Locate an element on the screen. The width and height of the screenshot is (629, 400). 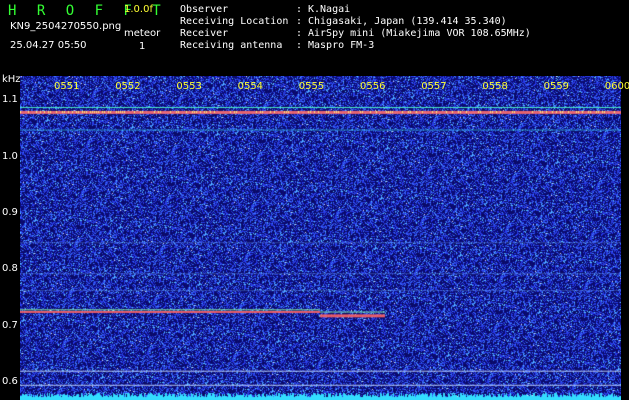
info-label-location: Receiving Location is located at coordinates (234, 21).